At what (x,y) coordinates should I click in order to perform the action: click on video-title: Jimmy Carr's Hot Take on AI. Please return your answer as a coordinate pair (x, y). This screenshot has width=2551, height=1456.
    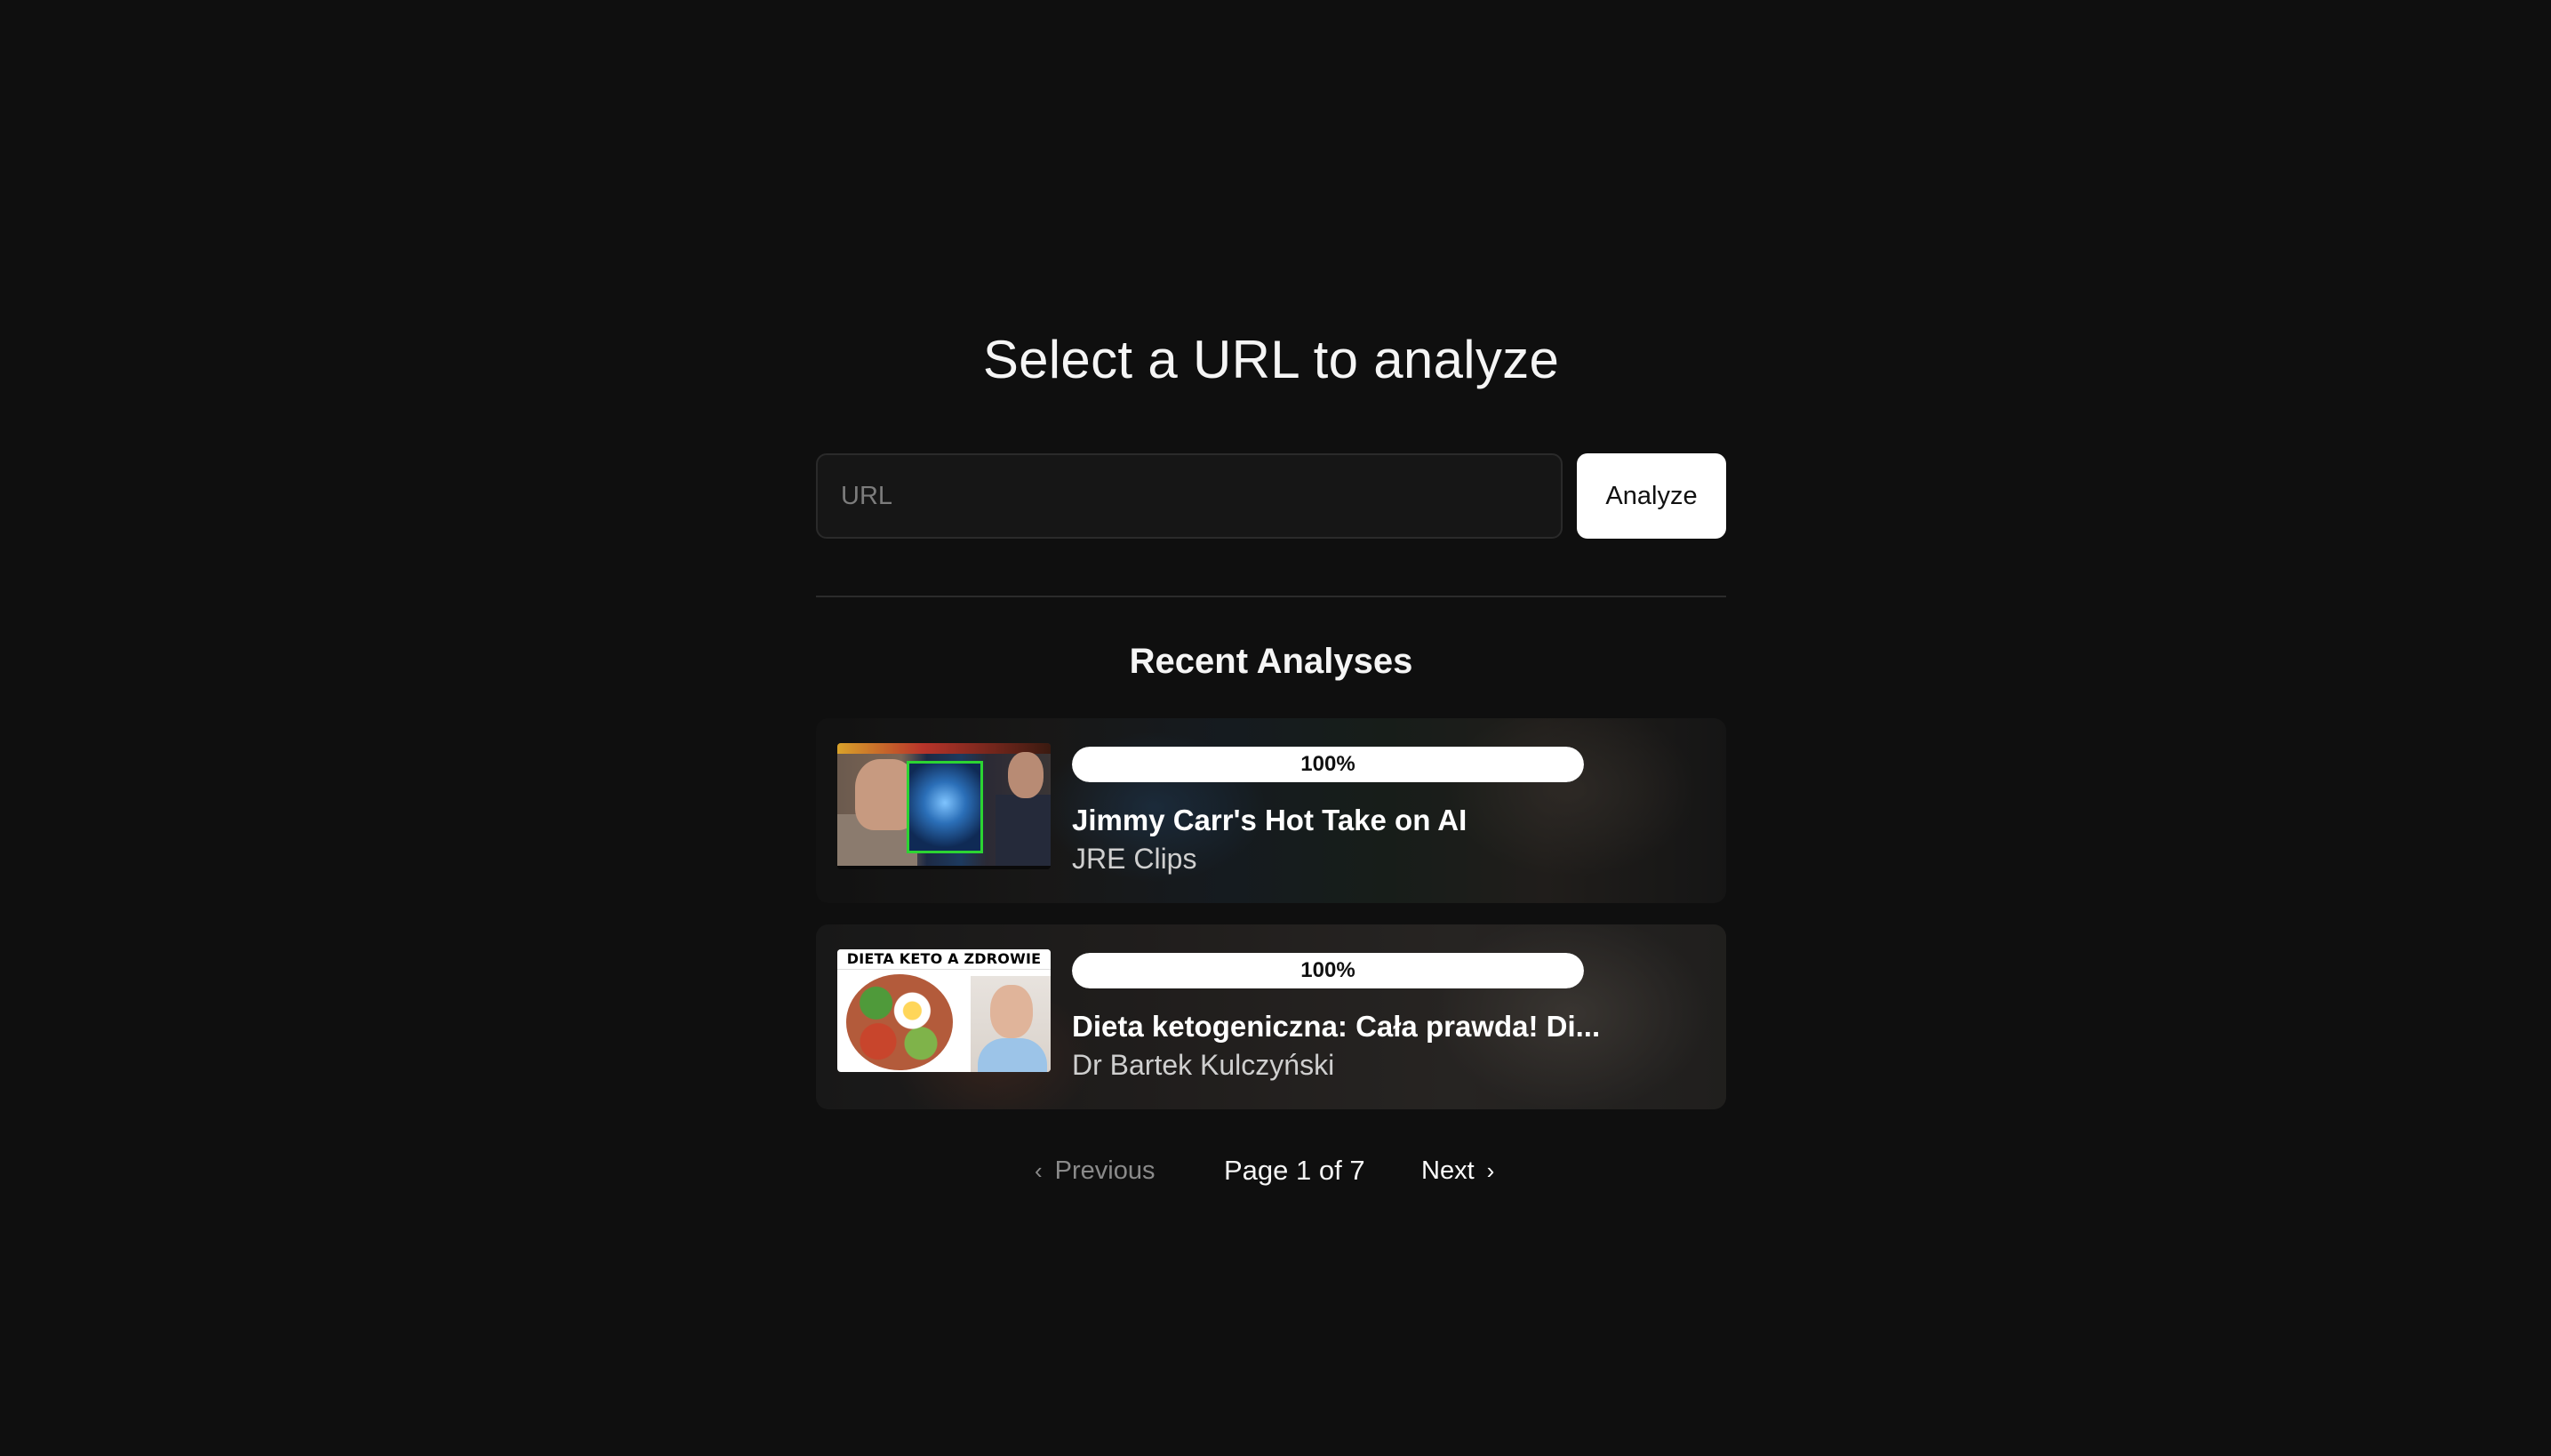
    Looking at the image, I should click on (1269, 820).